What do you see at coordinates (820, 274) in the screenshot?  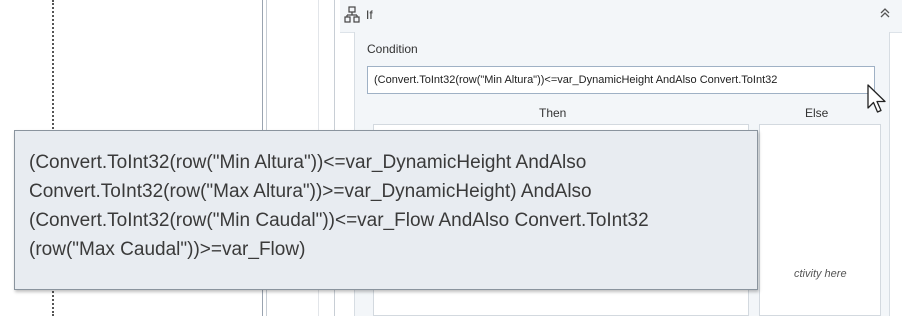 I see `drop-activity-hint: ctivity here` at bounding box center [820, 274].